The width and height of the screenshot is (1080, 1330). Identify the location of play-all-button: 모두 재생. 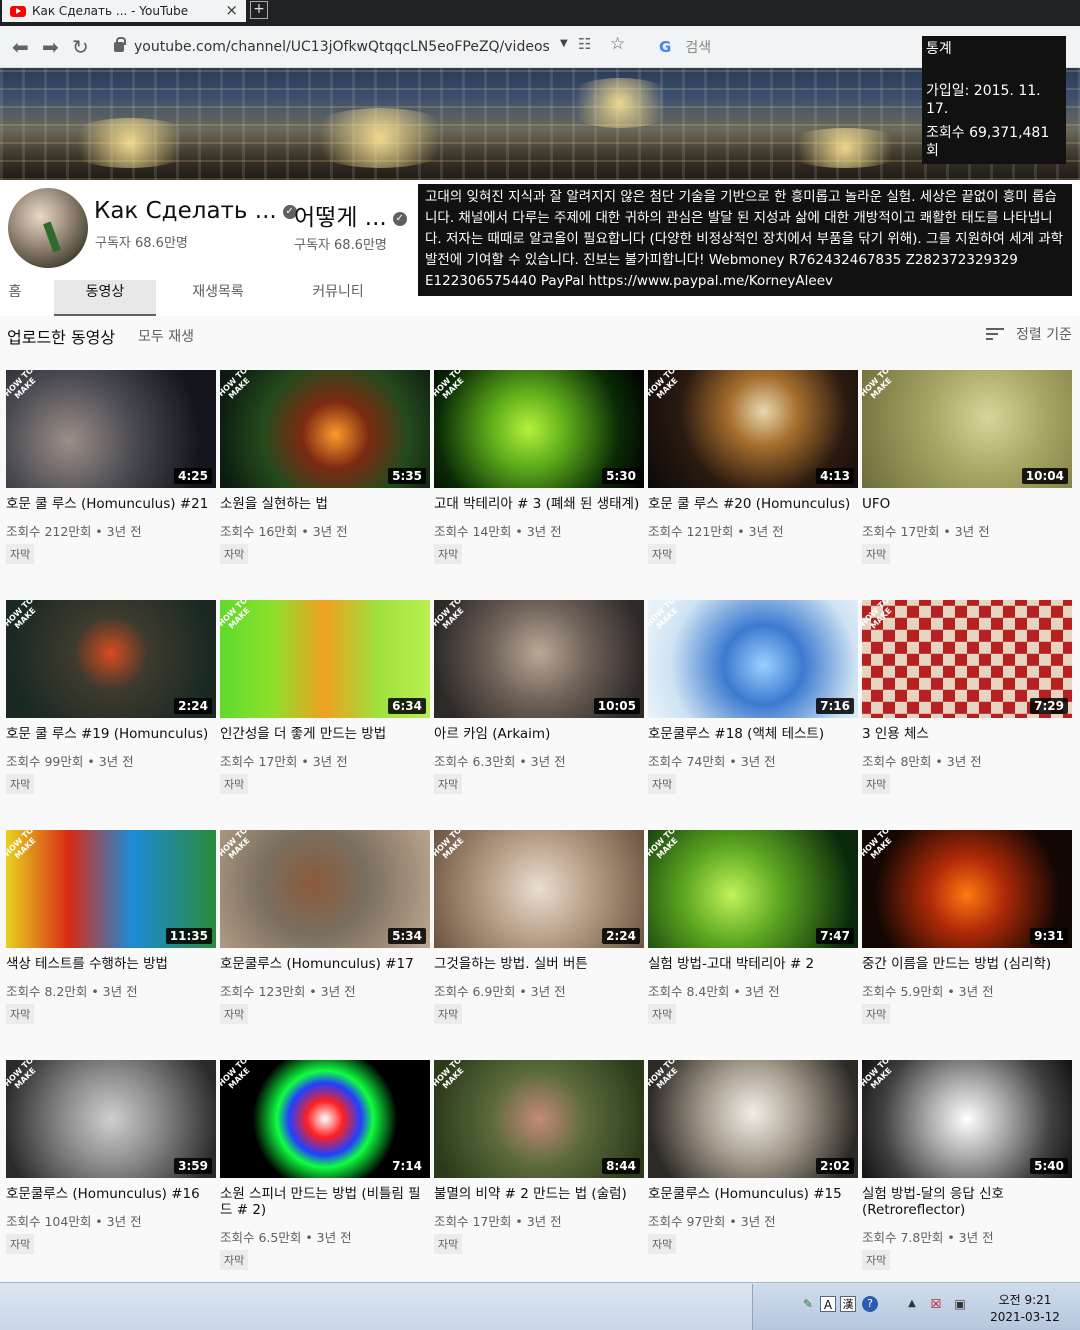
(166, 336).